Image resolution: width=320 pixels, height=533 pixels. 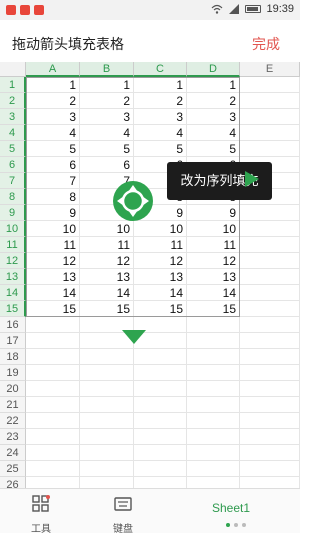 I want to click on row-header-6: 6, so click(x=13, y=165).